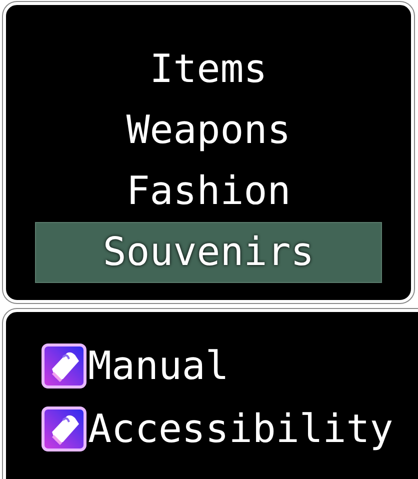  What do you see at coordinates (208, 69) in the screenshot?
I see `category-item: Items` at bounding box center [208, 69].